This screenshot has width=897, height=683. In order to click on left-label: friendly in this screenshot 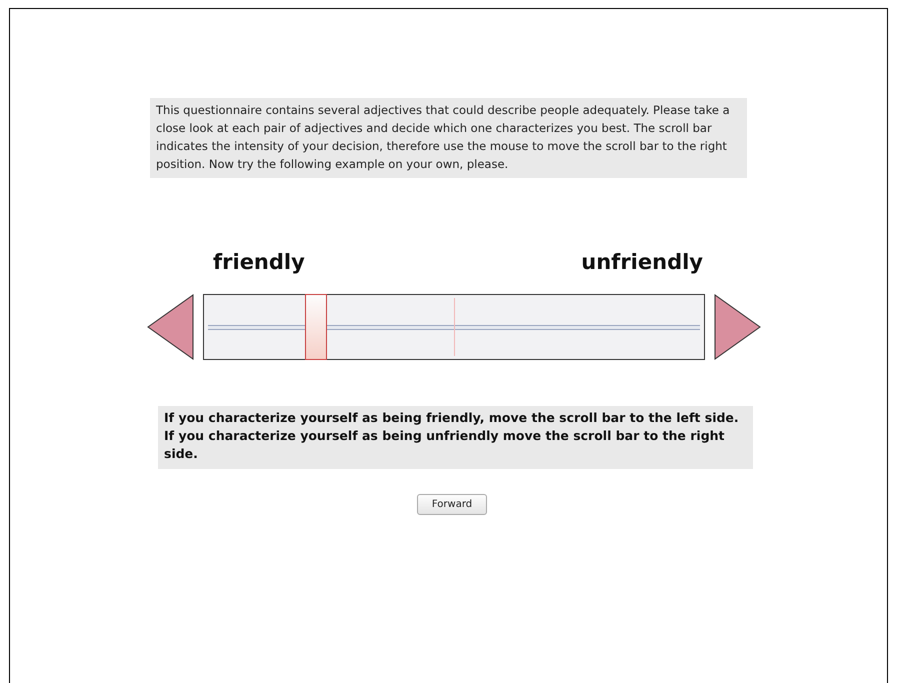, I will do `click(259, 262)`.